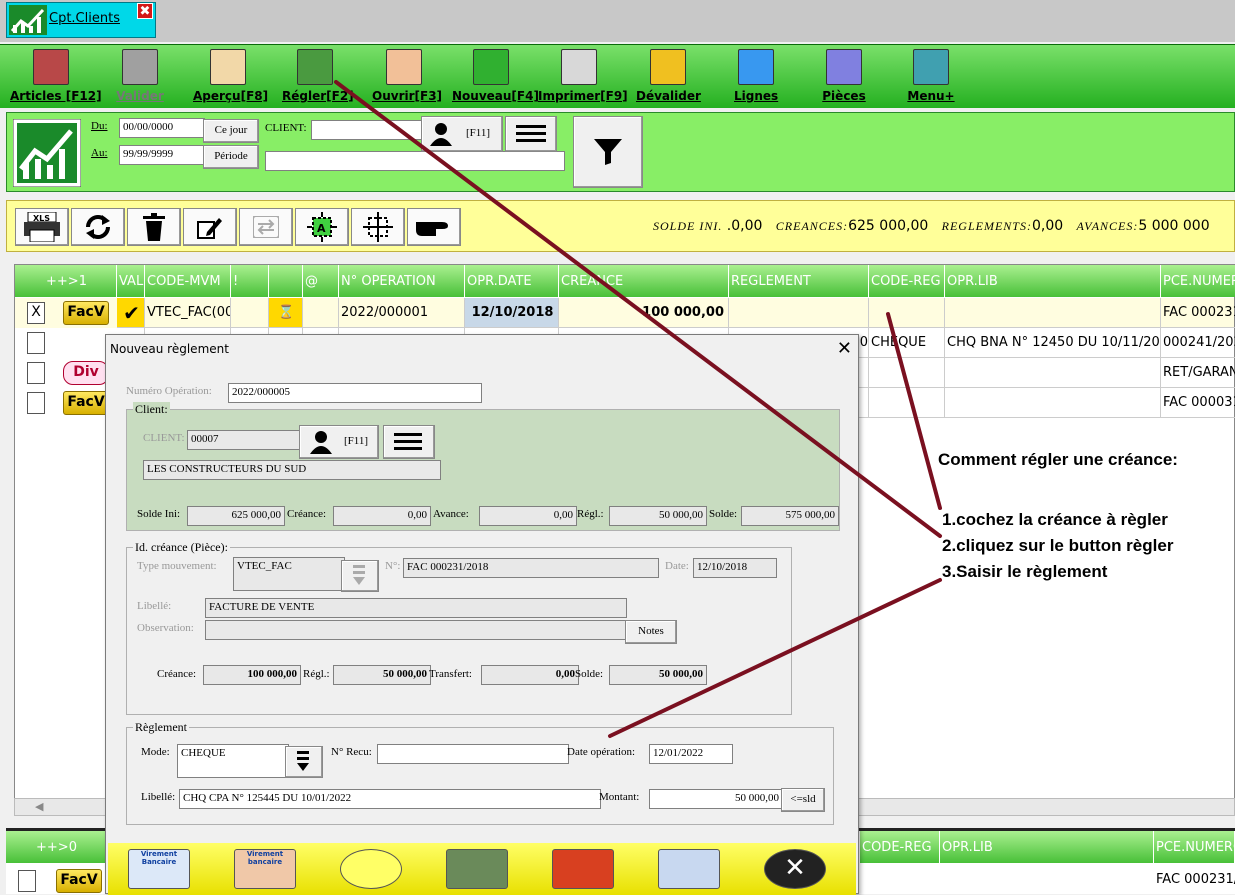 Image resolution: width=1235 pixels, height=895 pixels. Describe the element at coordinates (434, 227) in the screenshot. I see `pointer-button` at that location.